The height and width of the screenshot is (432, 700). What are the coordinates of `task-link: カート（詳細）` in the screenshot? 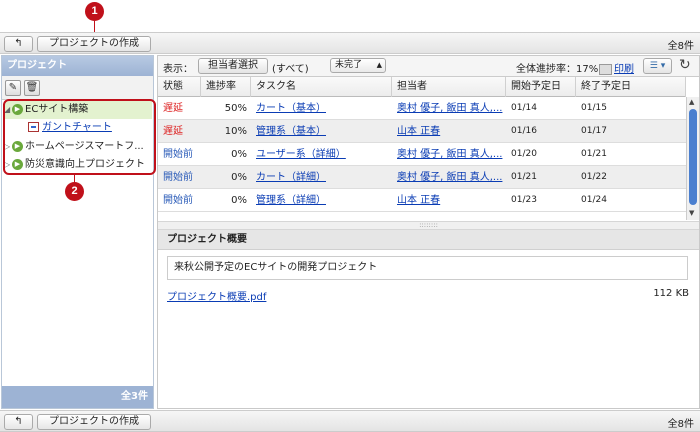 It's located at (321, 177).